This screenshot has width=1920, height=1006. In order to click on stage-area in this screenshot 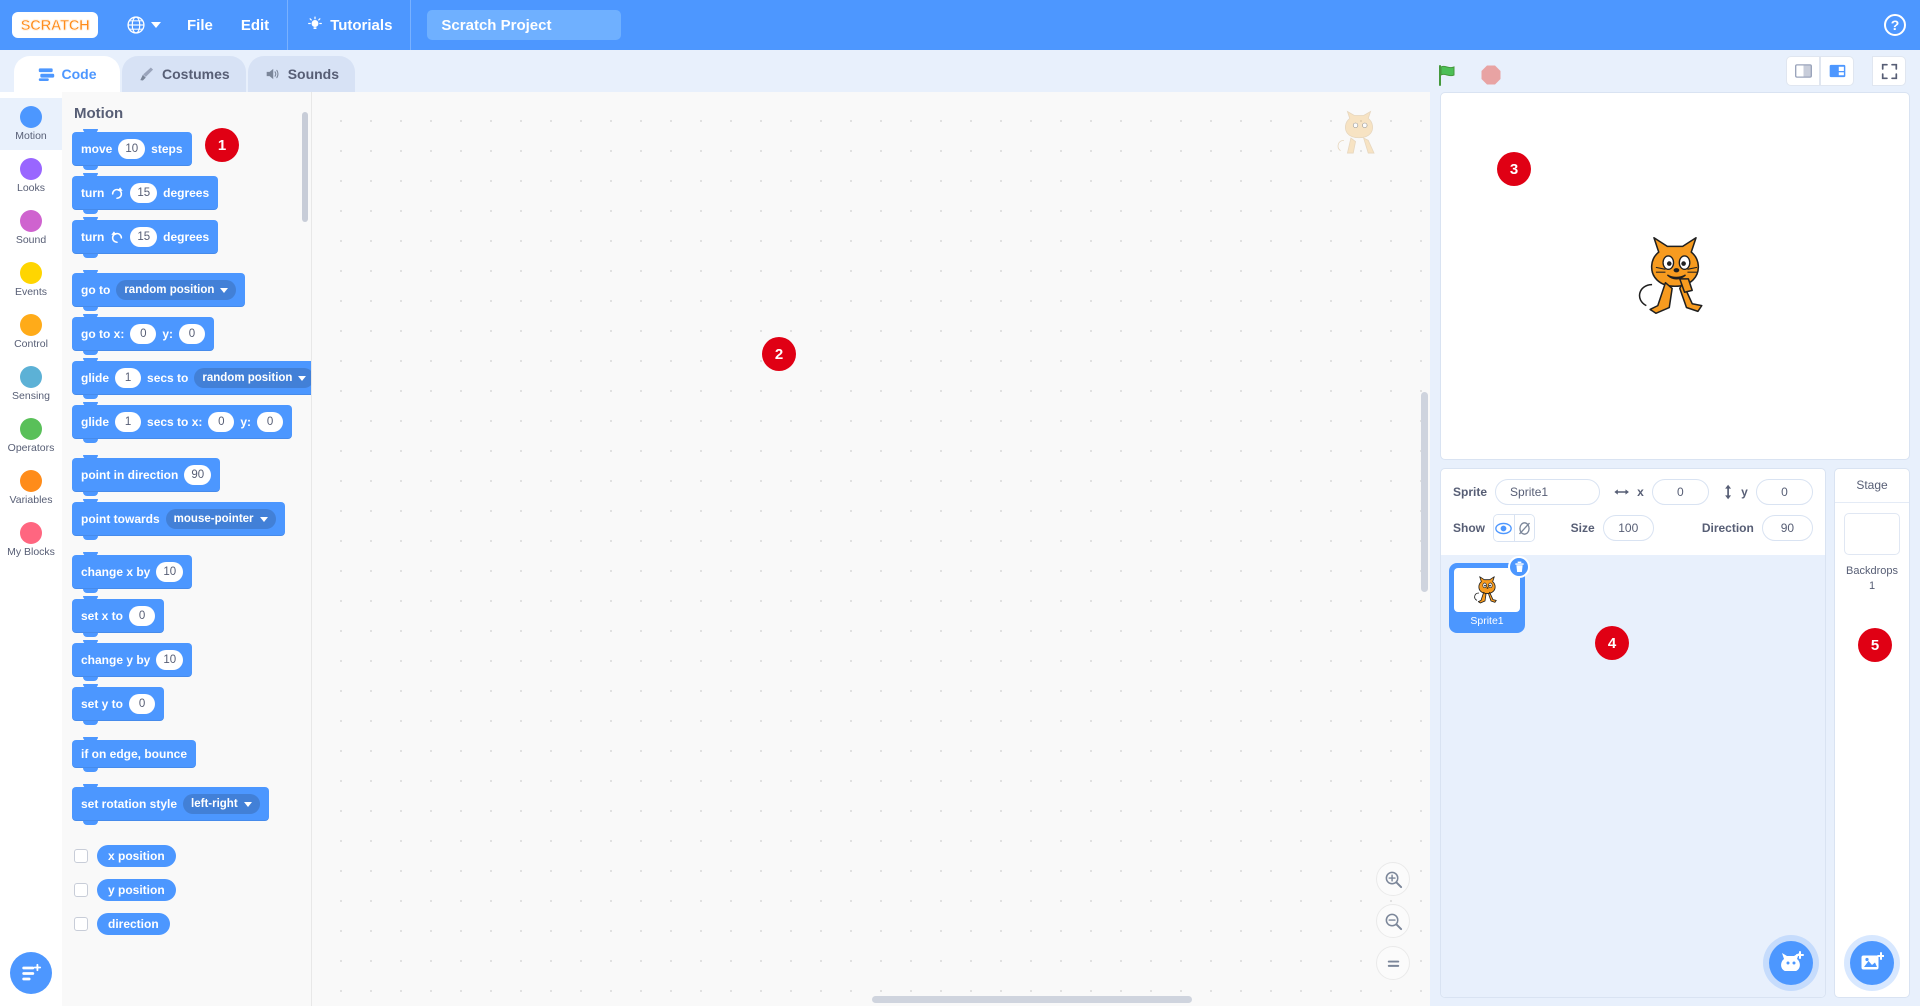, I will do `click(1675, 276)`.